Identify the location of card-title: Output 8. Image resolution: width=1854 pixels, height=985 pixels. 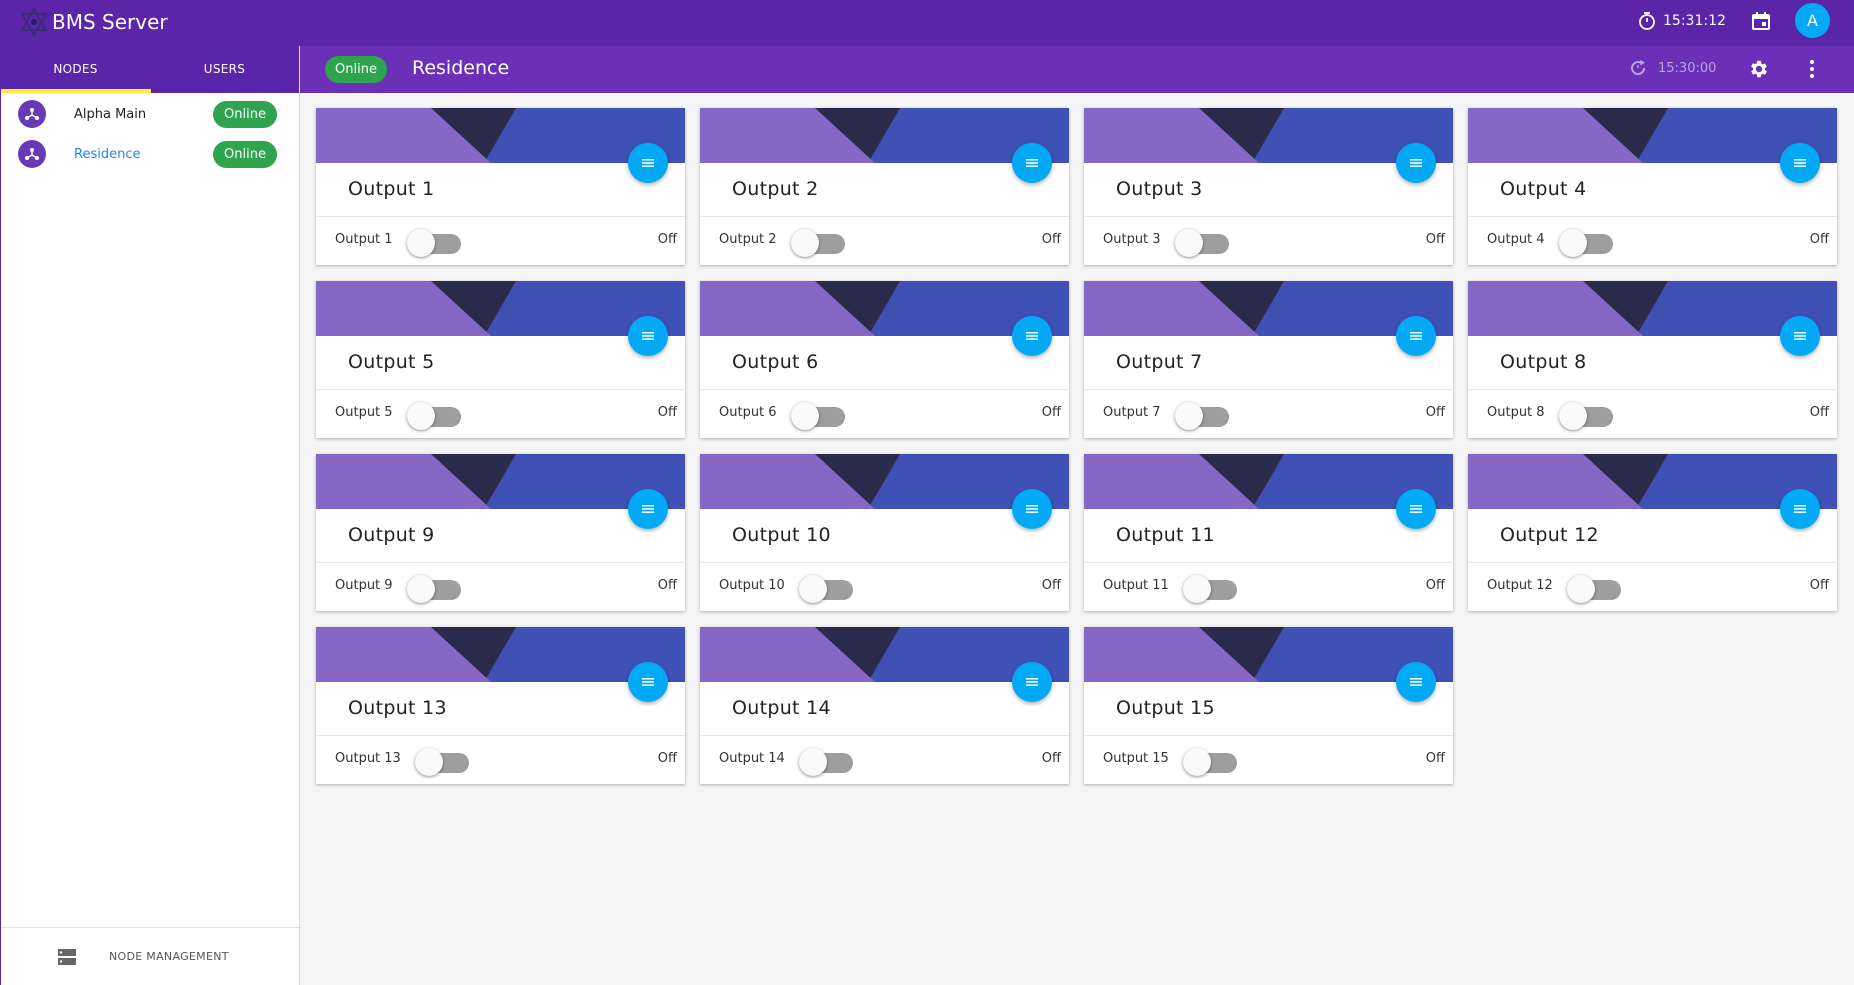
(1543, 362).